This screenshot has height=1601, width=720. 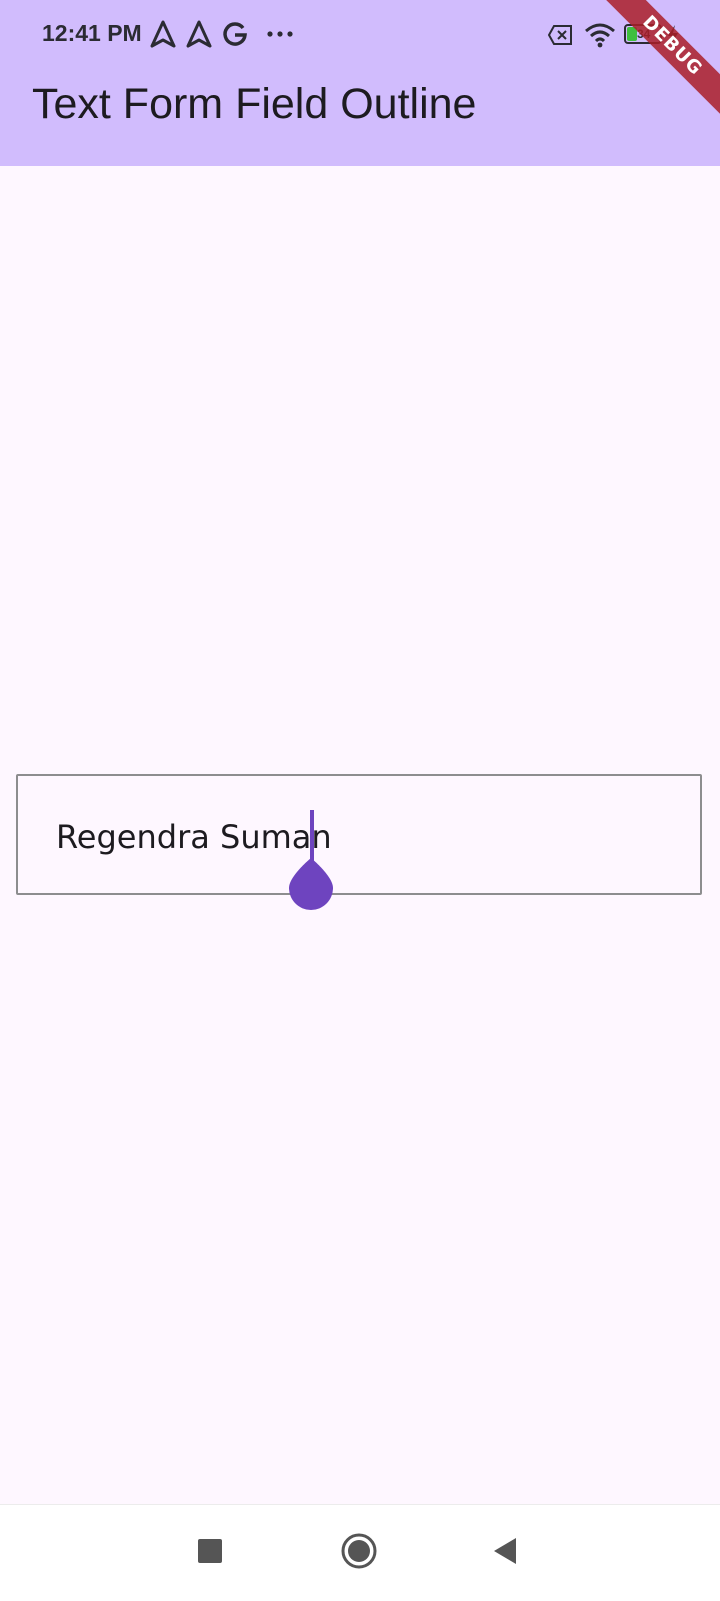 What do you see at coordinates (92, 33) in the screenshot?
I see `status-time: 12:41 PM` at bounding box center [92, 33].